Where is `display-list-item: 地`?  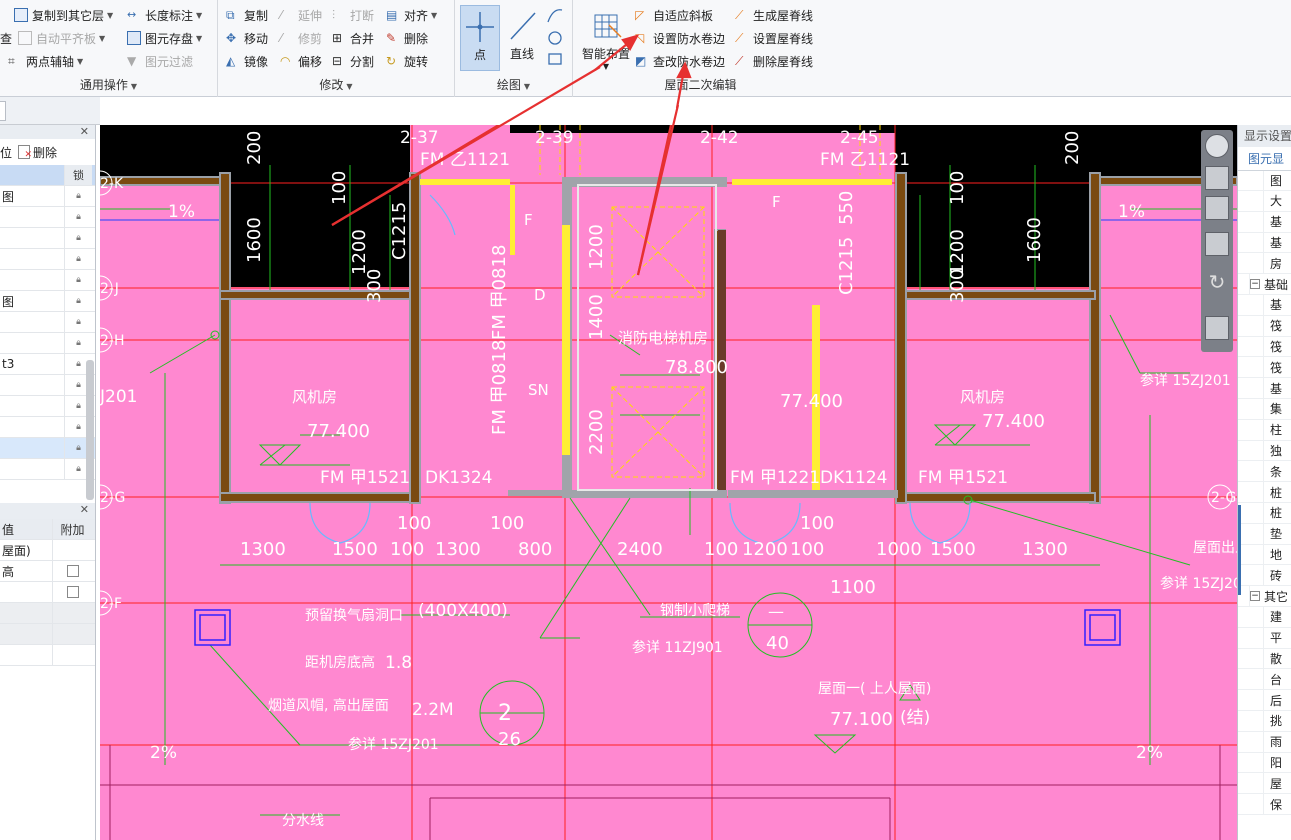
display-list-item: 地 is located at coordinates (1264, 555).